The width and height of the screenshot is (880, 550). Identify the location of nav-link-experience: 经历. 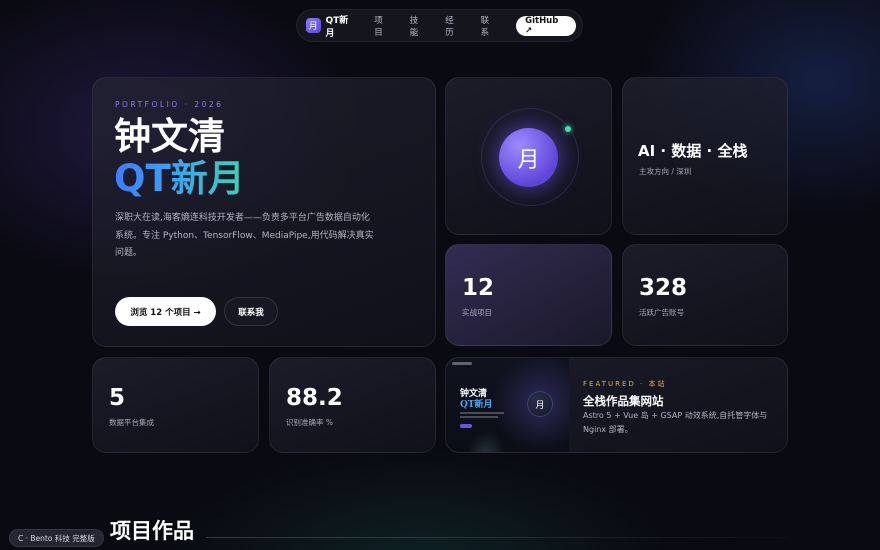
(453, 26).